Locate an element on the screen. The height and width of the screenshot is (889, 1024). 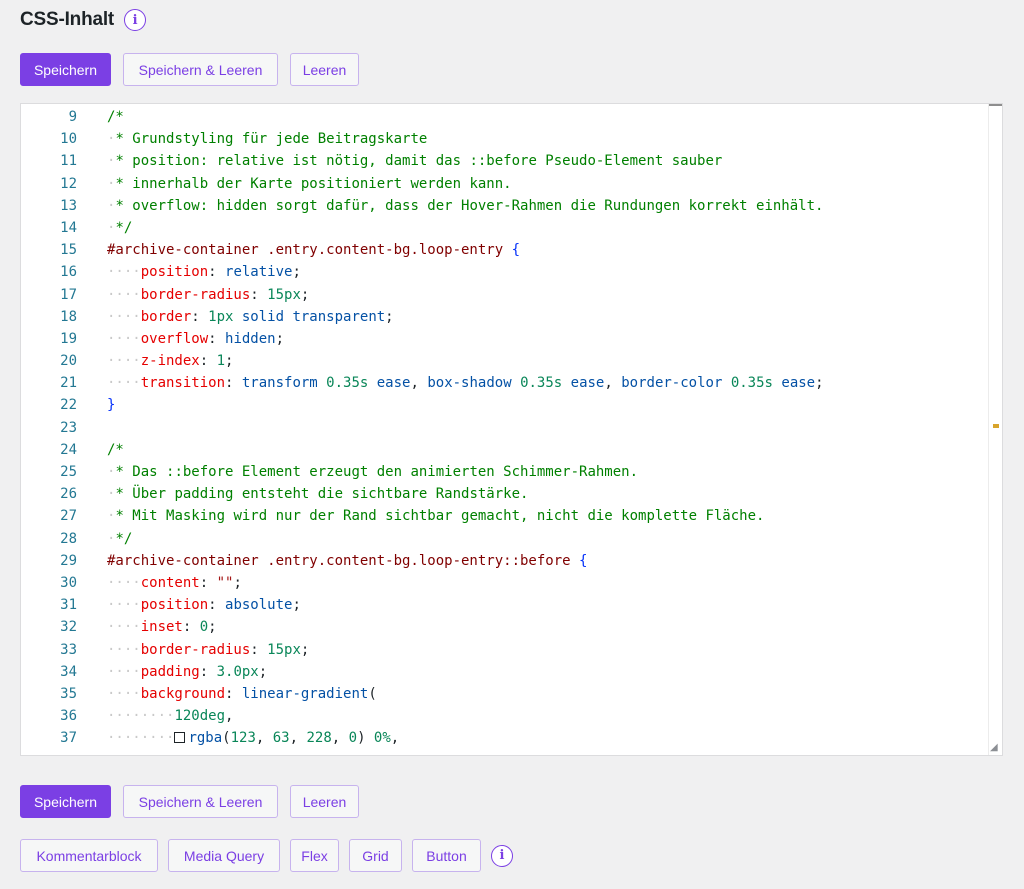
code-line: 32 ····inset: 0; is located at coordinates (504, 627).